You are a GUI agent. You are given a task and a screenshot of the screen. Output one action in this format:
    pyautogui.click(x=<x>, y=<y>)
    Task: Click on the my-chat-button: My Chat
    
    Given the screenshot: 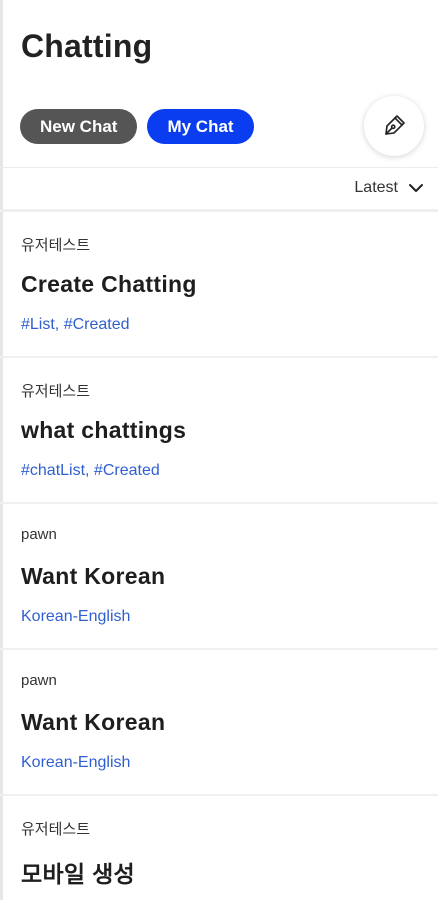 What is the action you would take?
    pyautogui.click(x=200, y=126)
    